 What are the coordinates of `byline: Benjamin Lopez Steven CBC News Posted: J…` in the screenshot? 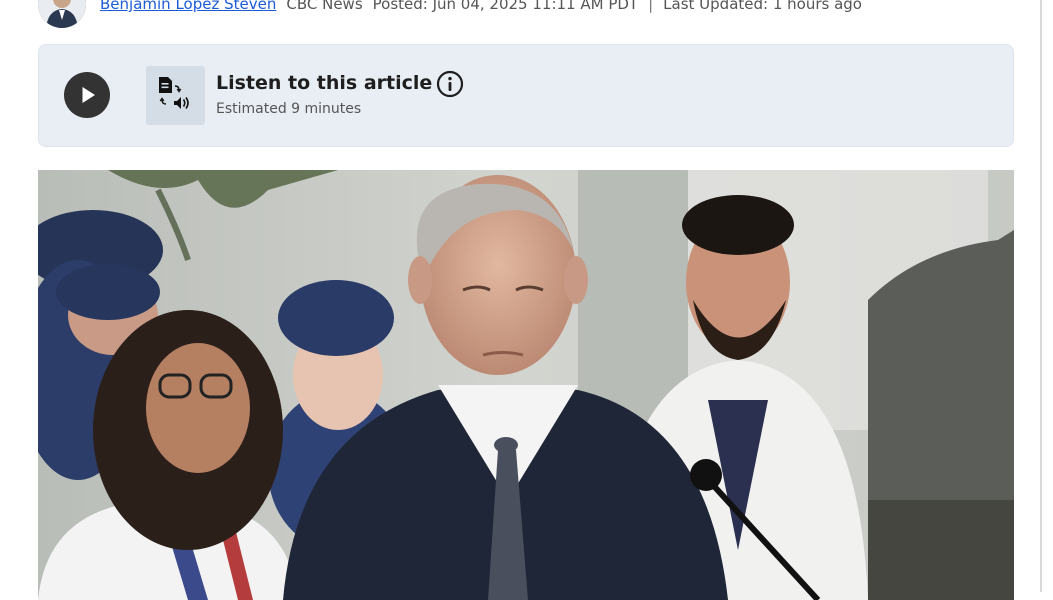 It's located at (450, 14).